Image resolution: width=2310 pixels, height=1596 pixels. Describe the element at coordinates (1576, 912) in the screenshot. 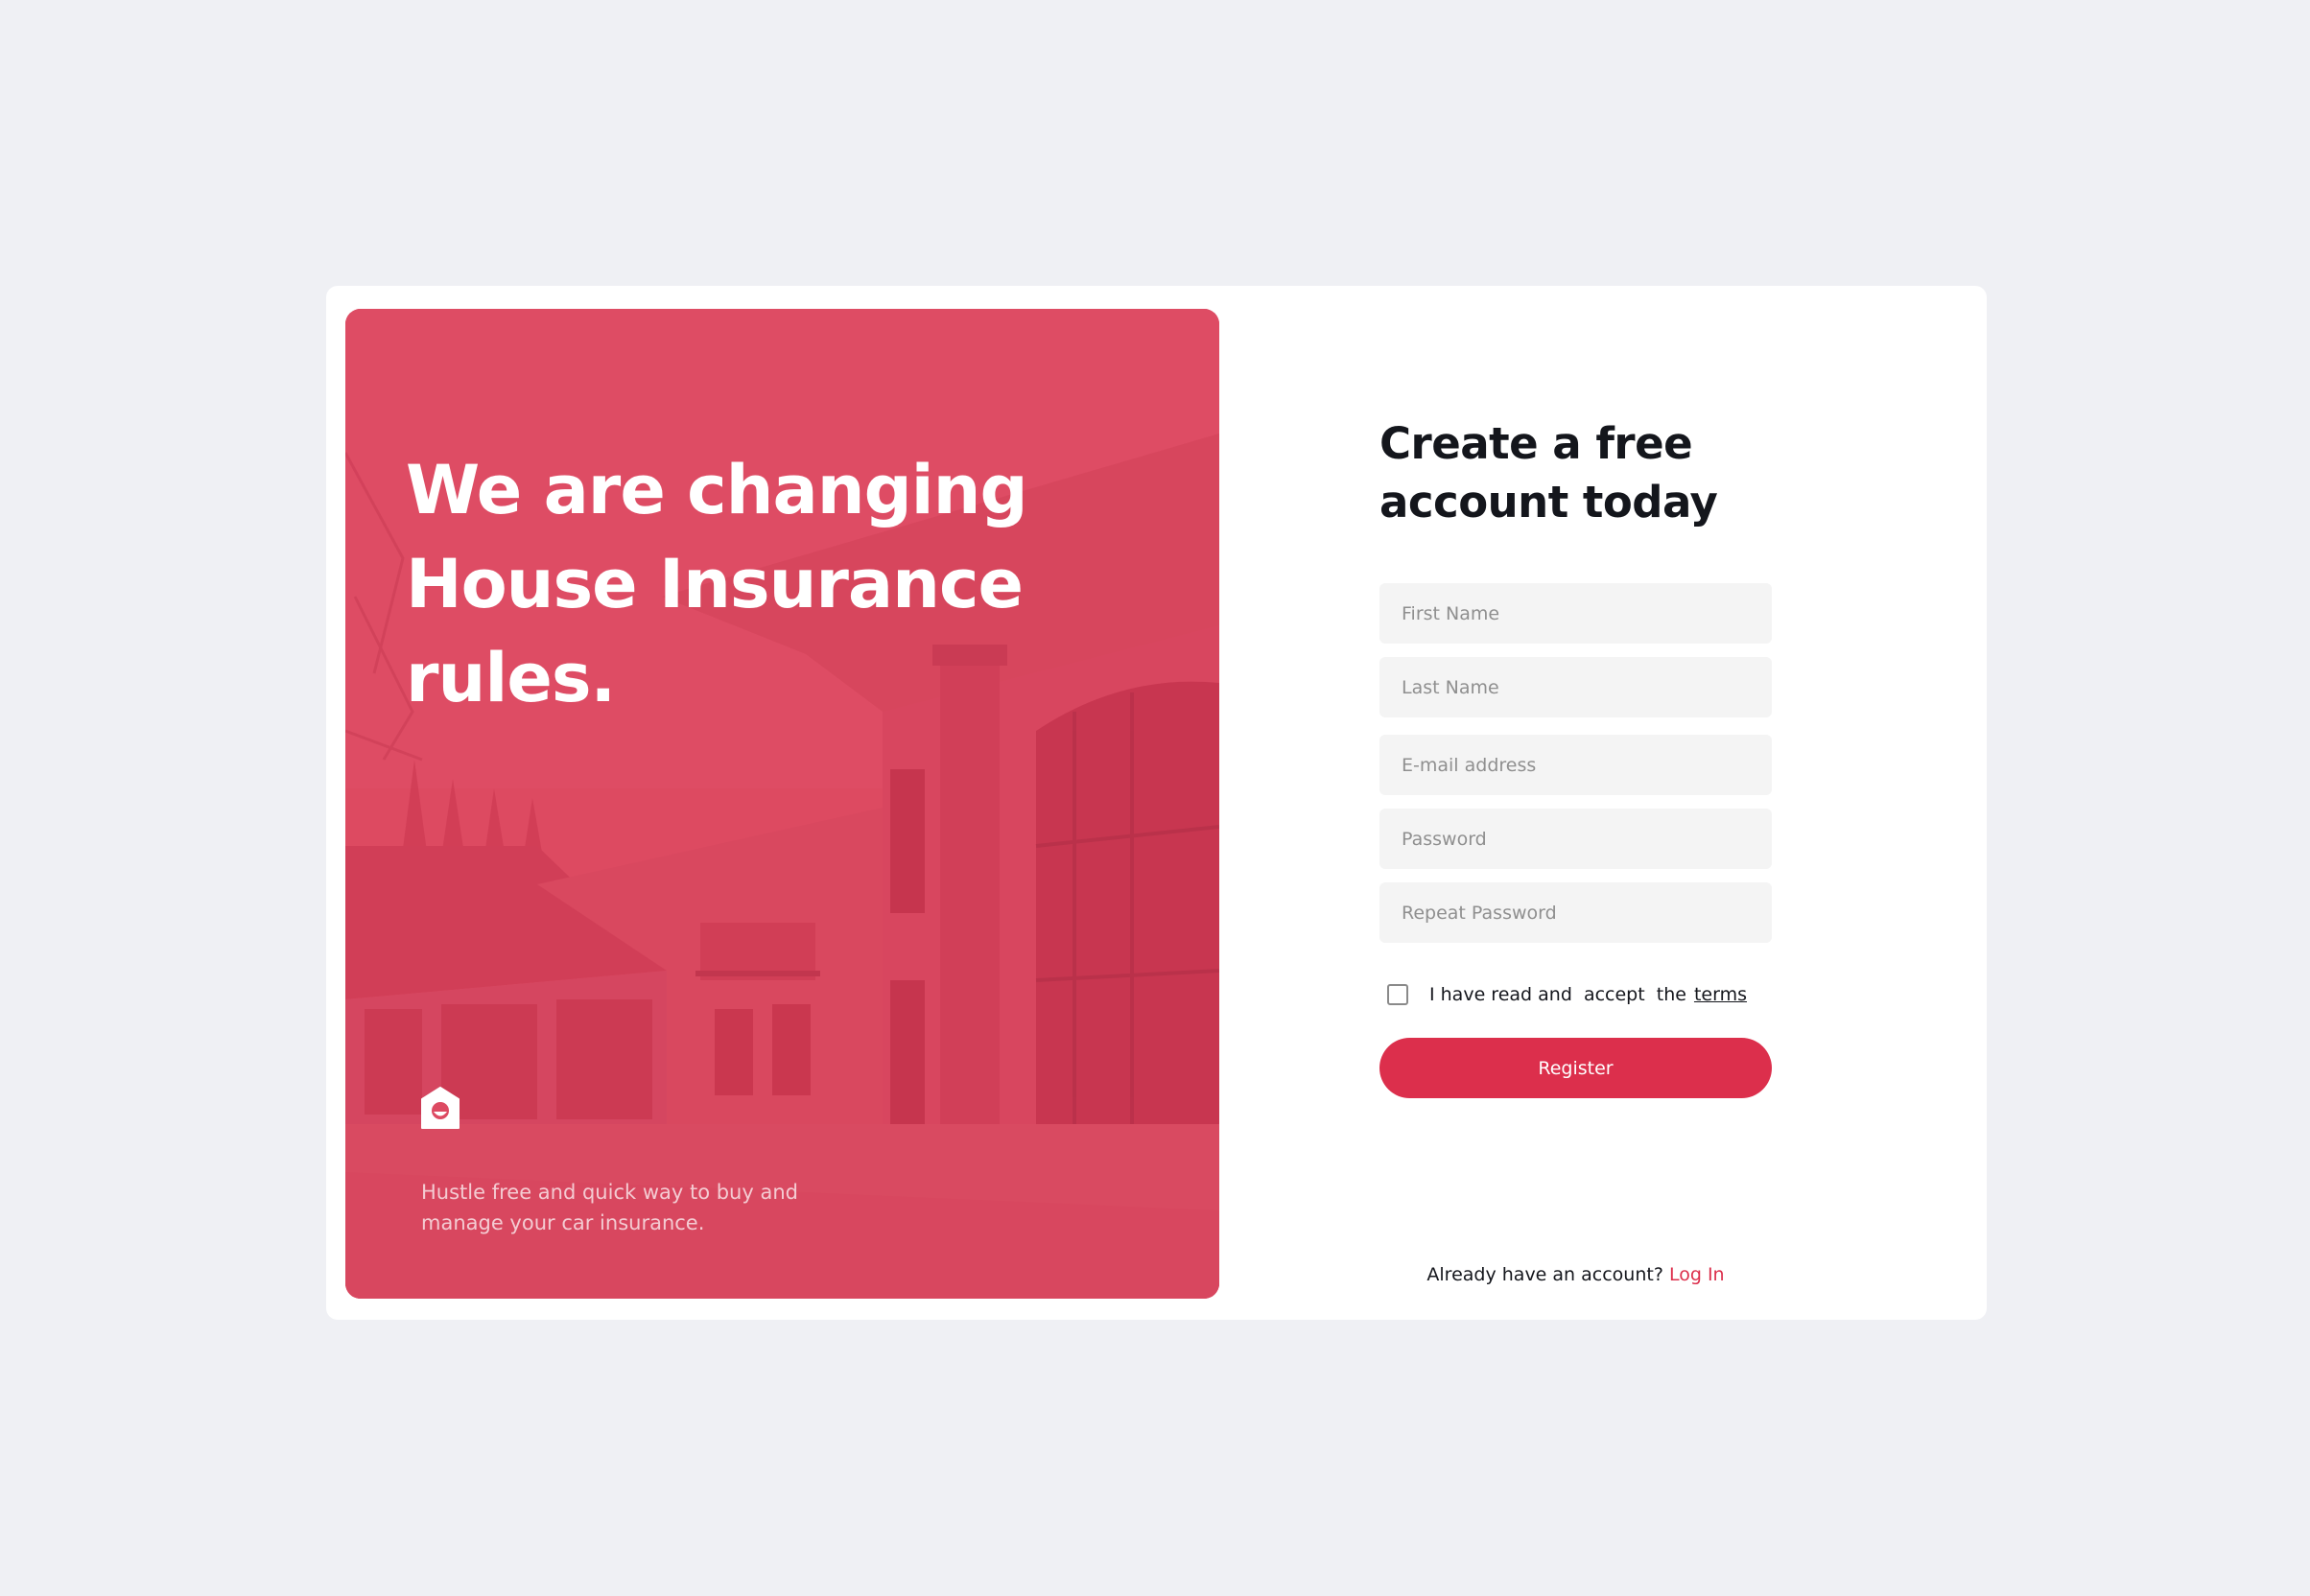

I see `repeat-password-field` at that location.